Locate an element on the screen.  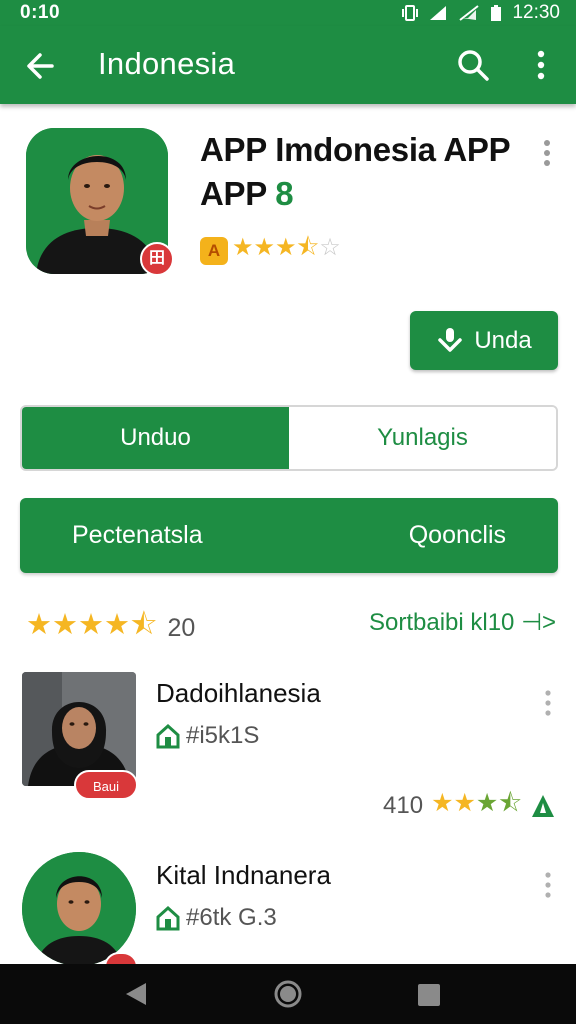
install-button-label: Unda is located at coordinates (503, 340).